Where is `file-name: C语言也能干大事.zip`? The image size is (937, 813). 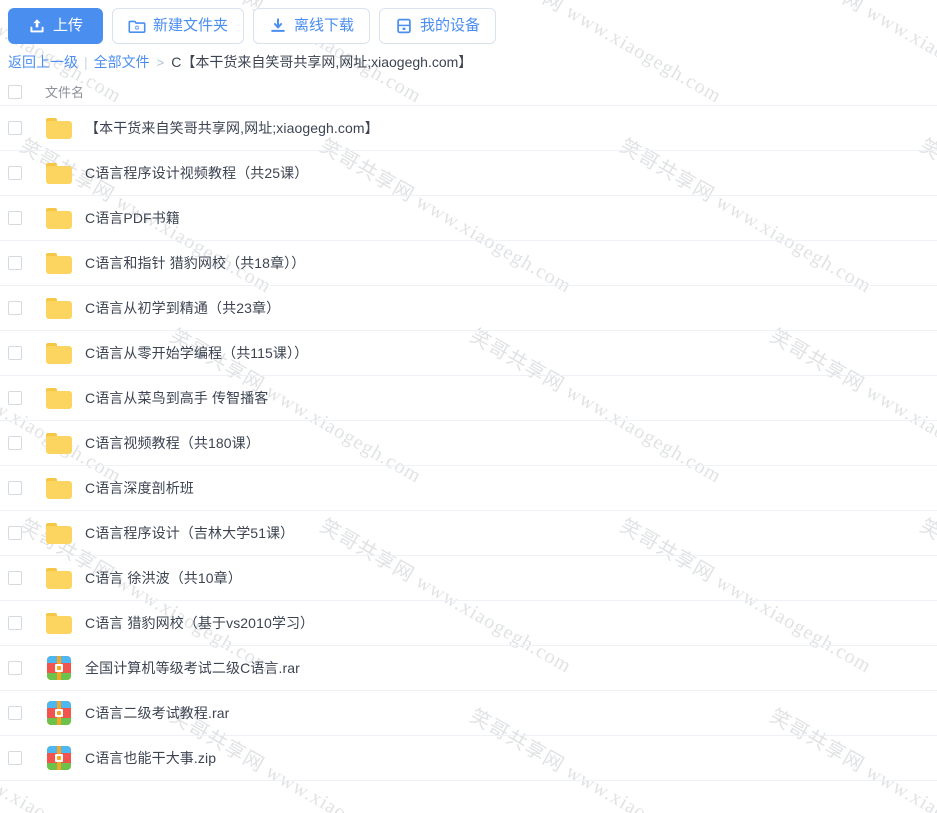 file-name: C语言也能干大事.zip is located at coordinates (150, 758).